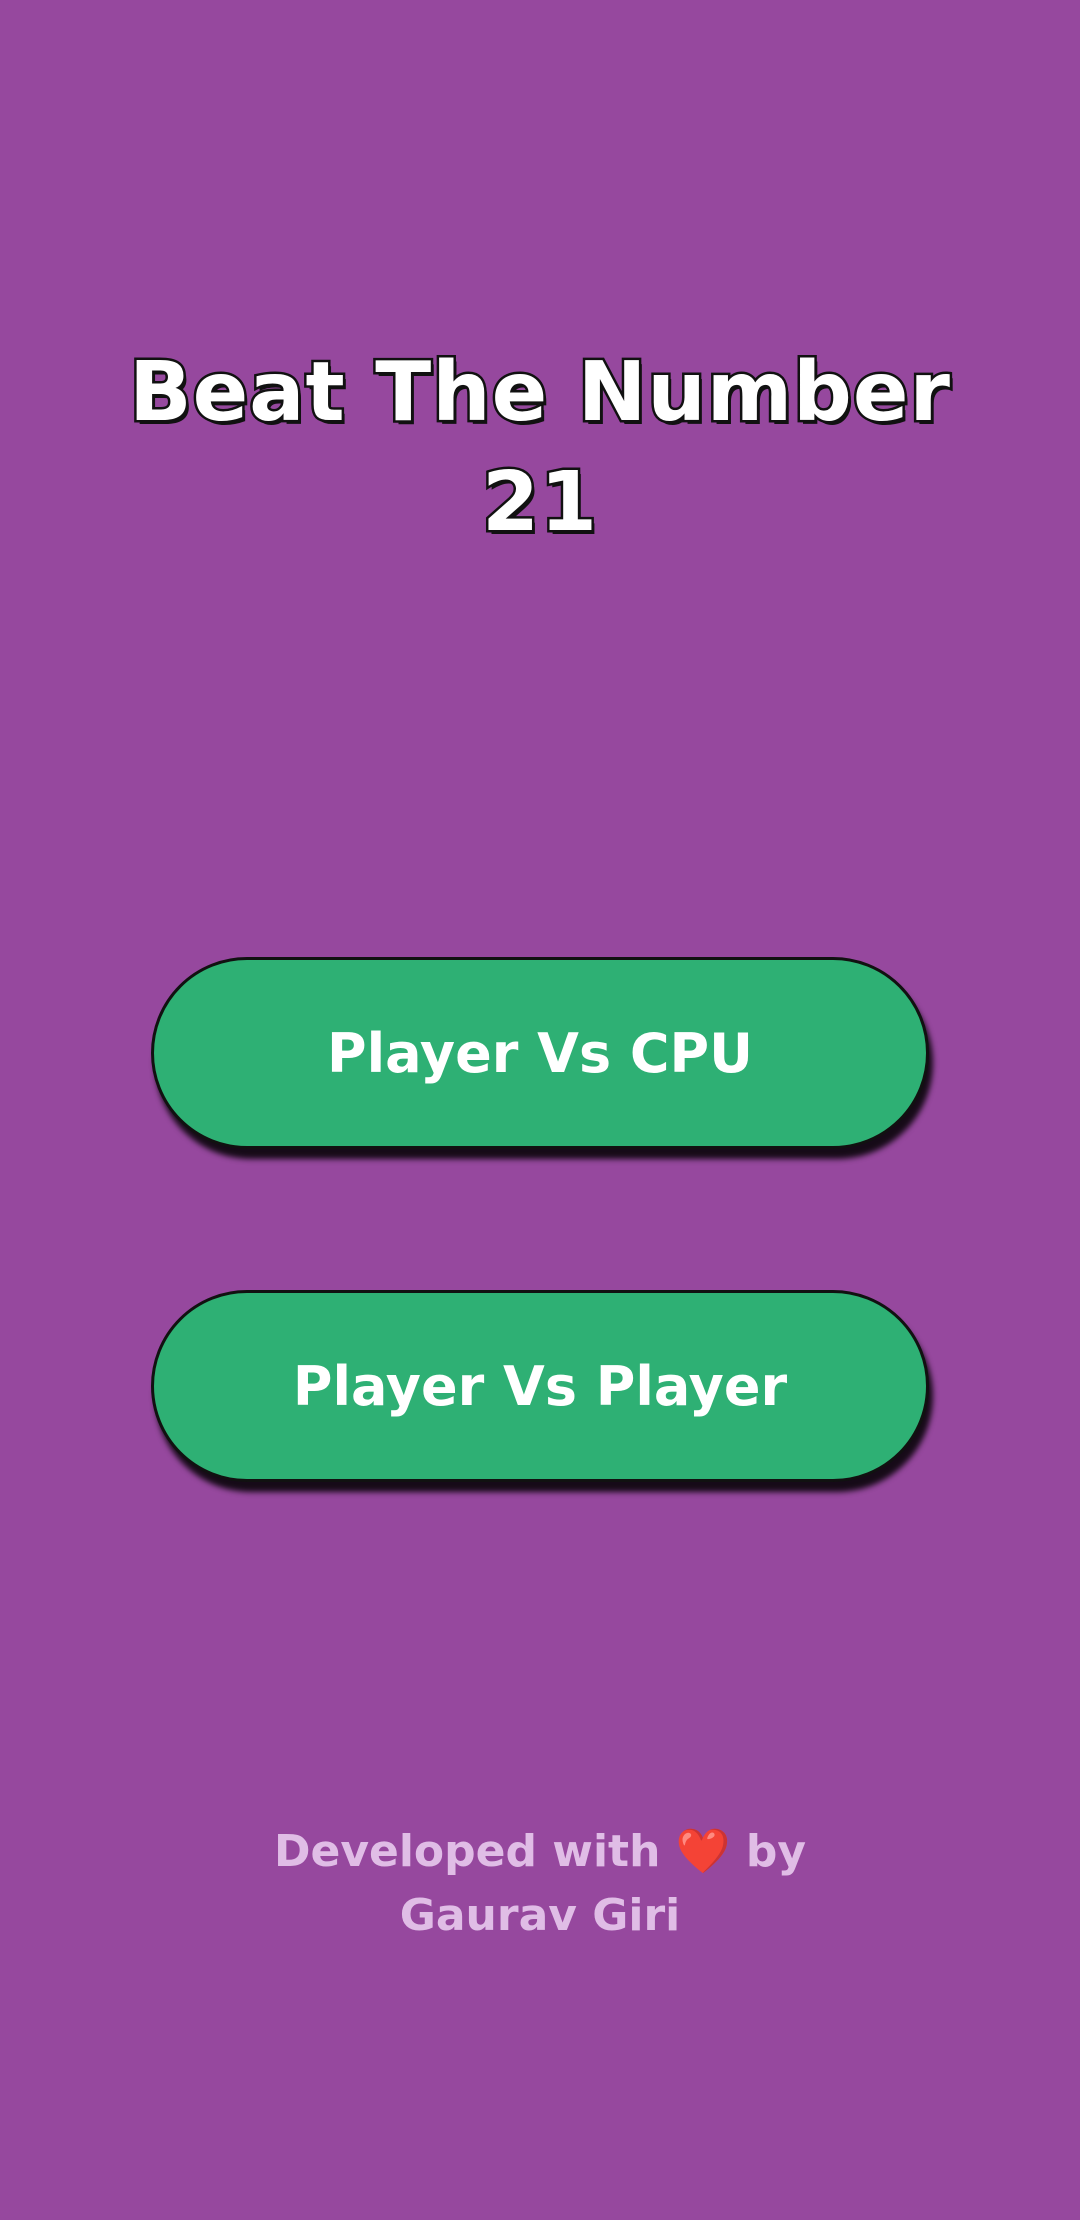 The height and width of the screenshot is (2220, 1080). What do you see at coordinates (540, 393) in the screenshot?
I see `game-title-line1: Beat The Number` at bounding box center [540, 393].